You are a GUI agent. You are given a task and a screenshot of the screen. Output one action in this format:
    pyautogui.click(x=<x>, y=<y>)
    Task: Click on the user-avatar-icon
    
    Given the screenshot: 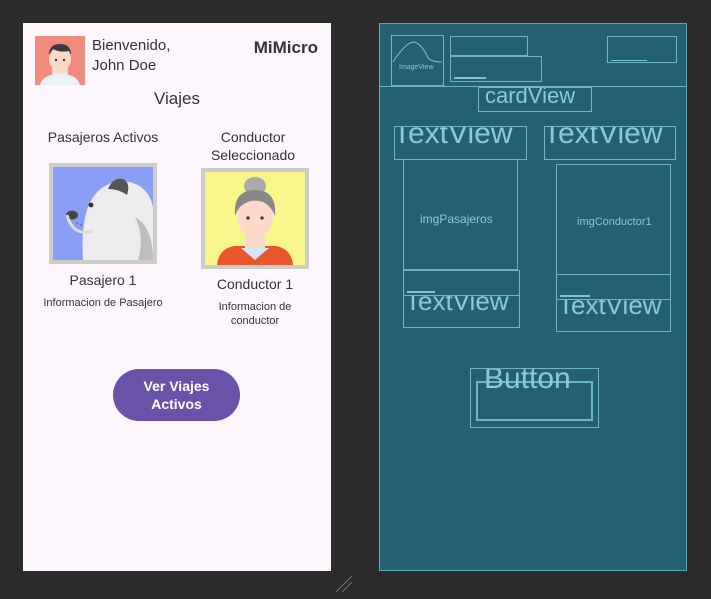 What is the action you would take?
    pyautogui.click(x=60, y=60)
    